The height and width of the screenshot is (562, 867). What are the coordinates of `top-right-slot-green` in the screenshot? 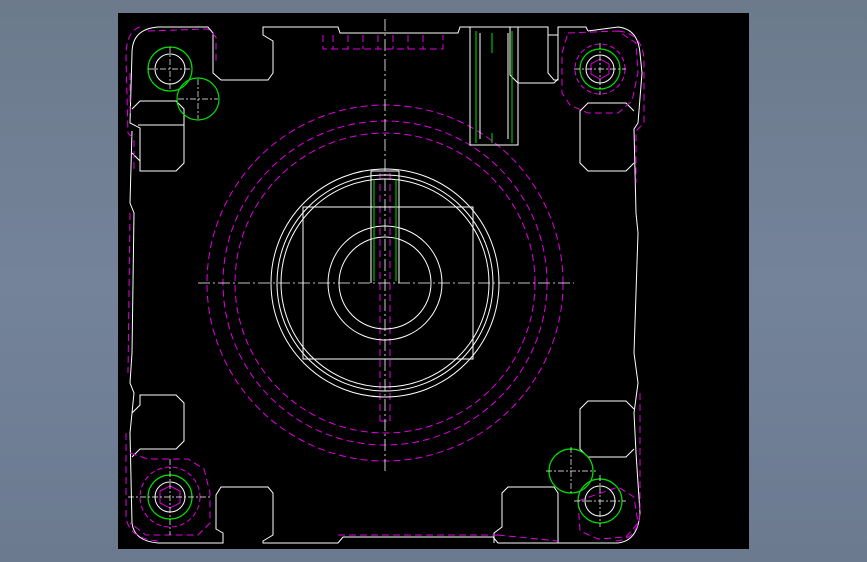 It's located at (494, 87).